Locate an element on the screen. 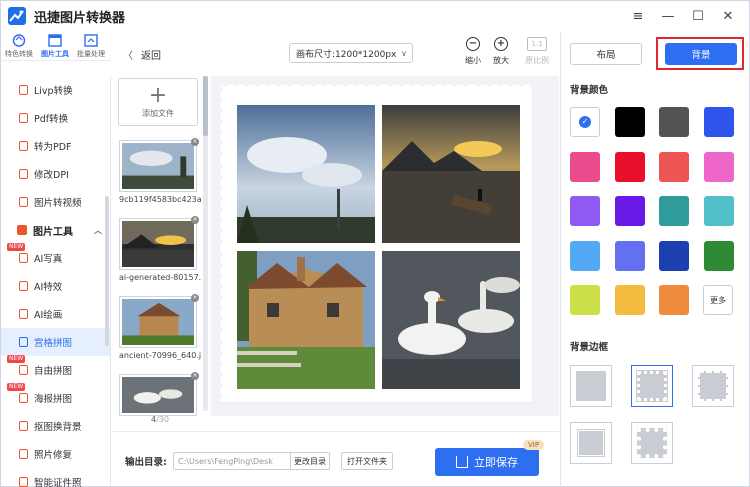  back-button: 〈返回 is located at coordinates (142, 54).